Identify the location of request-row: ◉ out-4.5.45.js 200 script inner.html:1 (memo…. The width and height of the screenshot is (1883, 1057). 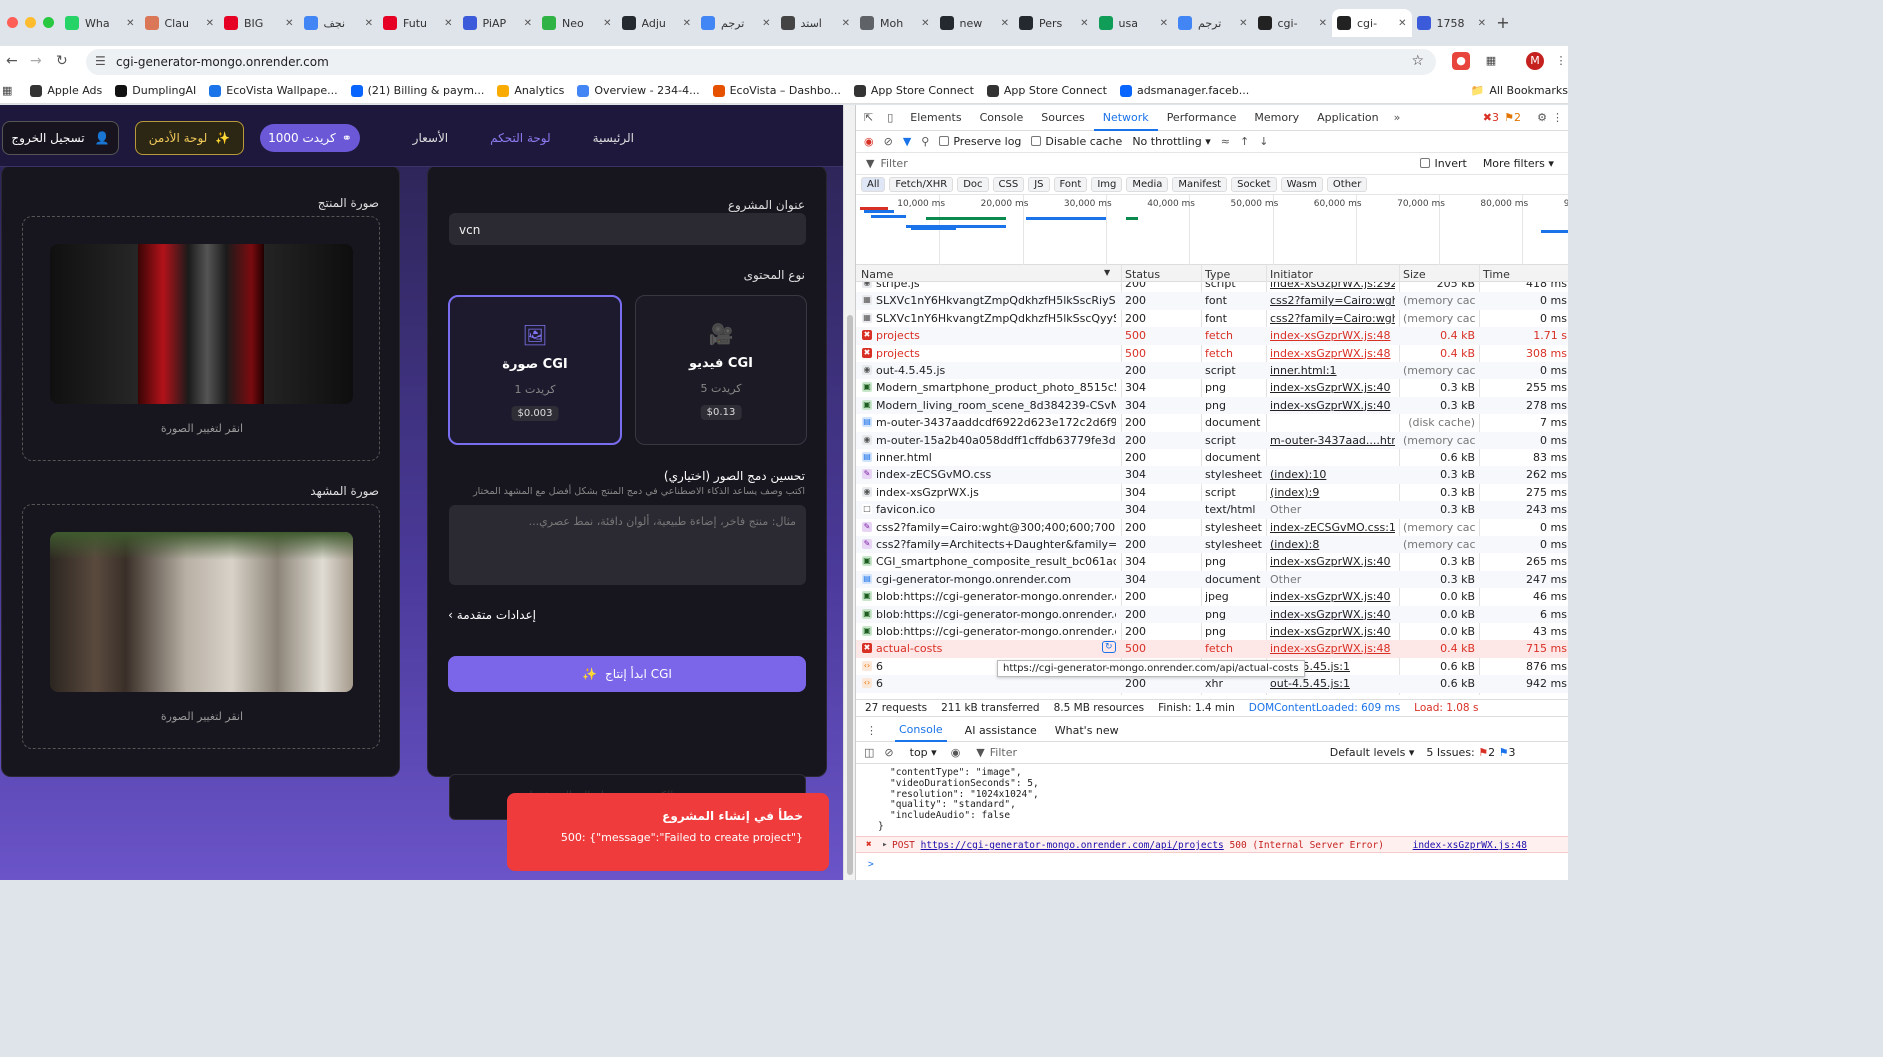
(1212, 371).